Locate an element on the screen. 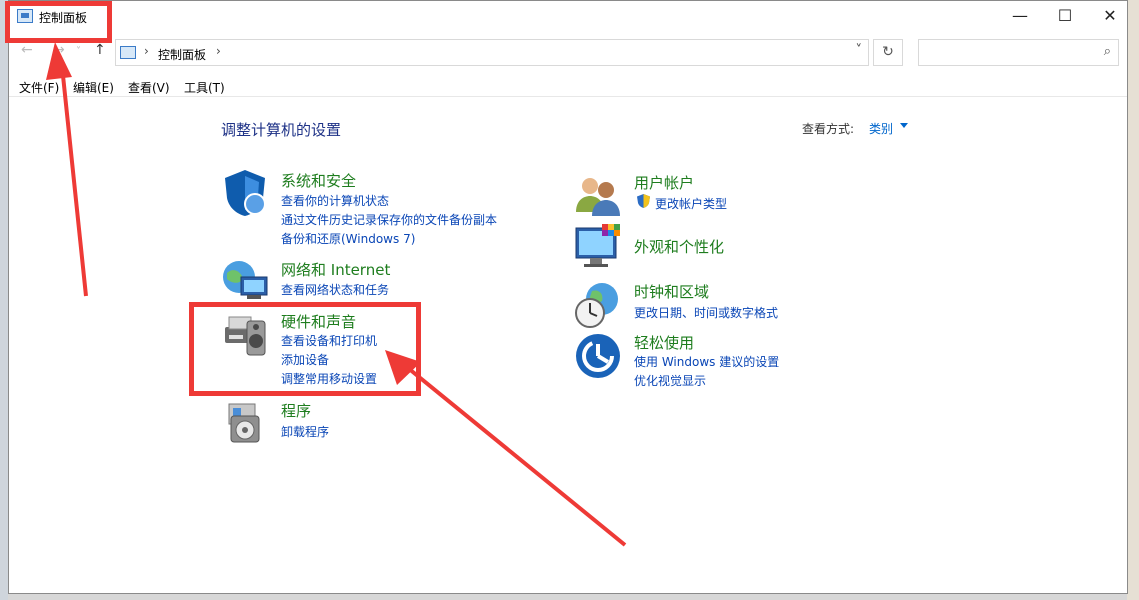 The height and width of the screenshot is (600, 1139). view-by-label: 查看方式: is located at coordinates (828, 129).